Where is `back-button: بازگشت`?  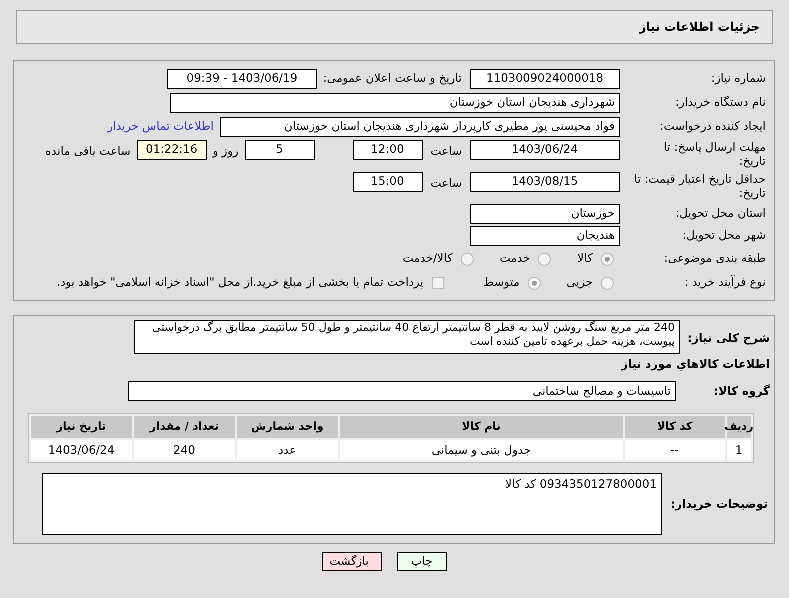 back-button: بازگشت is located at coordinates (352, 562).